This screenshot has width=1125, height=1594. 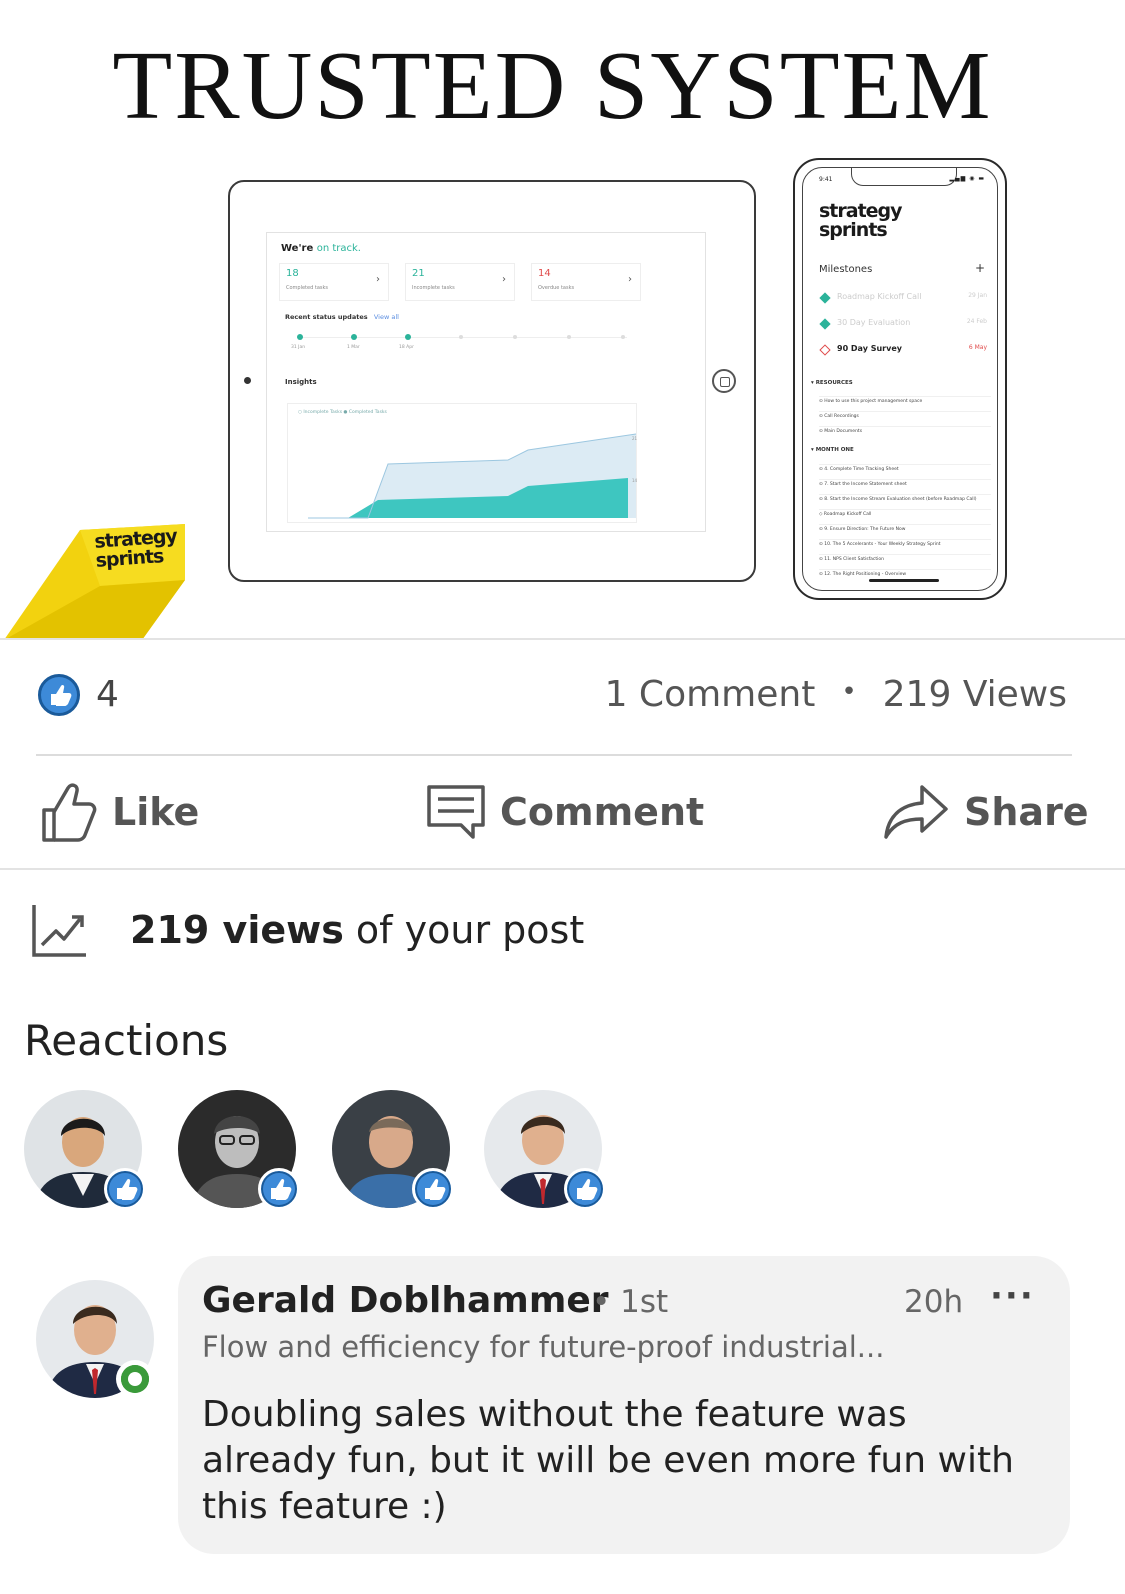 What do you see at coordinates (979, 268) in the screenshot?
I see `add-milestone-icon: +` at bounding box center [979, 268].